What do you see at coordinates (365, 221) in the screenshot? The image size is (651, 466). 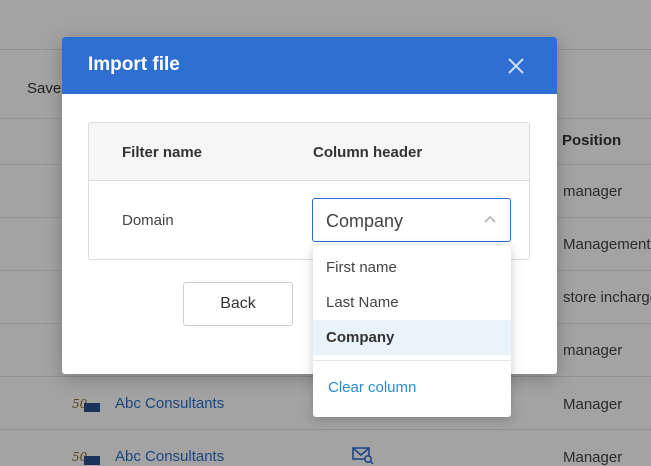 I see `select-value: Company` at bounding box center [365, 221].